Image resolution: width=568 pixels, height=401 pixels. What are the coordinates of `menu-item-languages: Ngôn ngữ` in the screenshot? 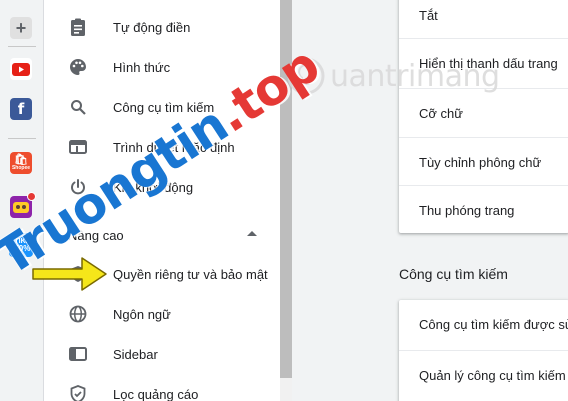 It's located at (162, 314).